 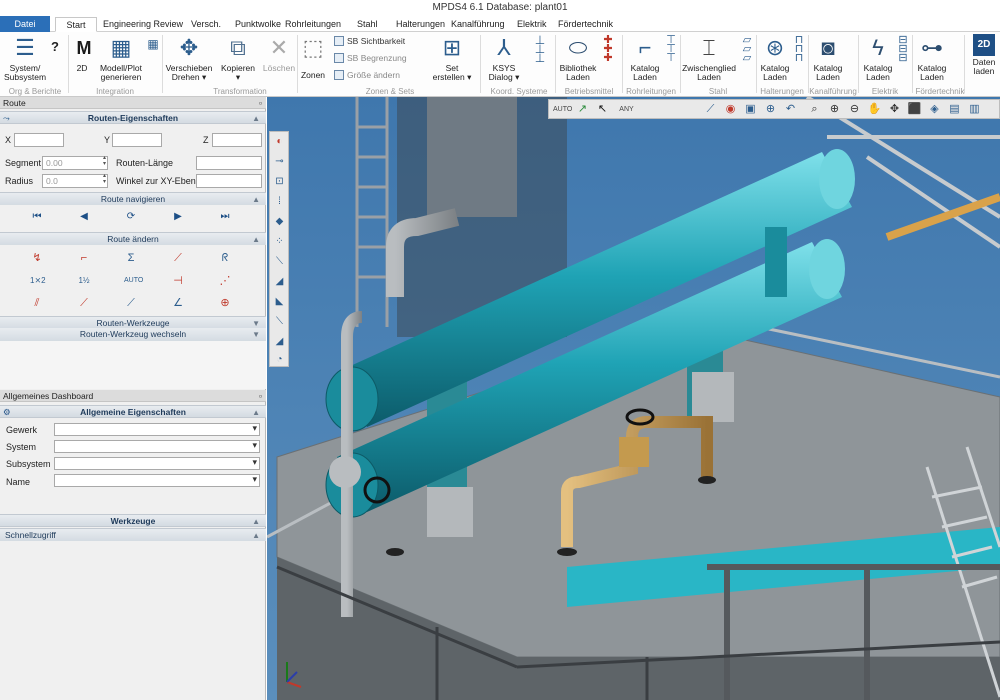 What do you see at coordinates (934, 109) in the screenshot?
I see `iso-view-icon: ◈` at bounding box center [934, 109].